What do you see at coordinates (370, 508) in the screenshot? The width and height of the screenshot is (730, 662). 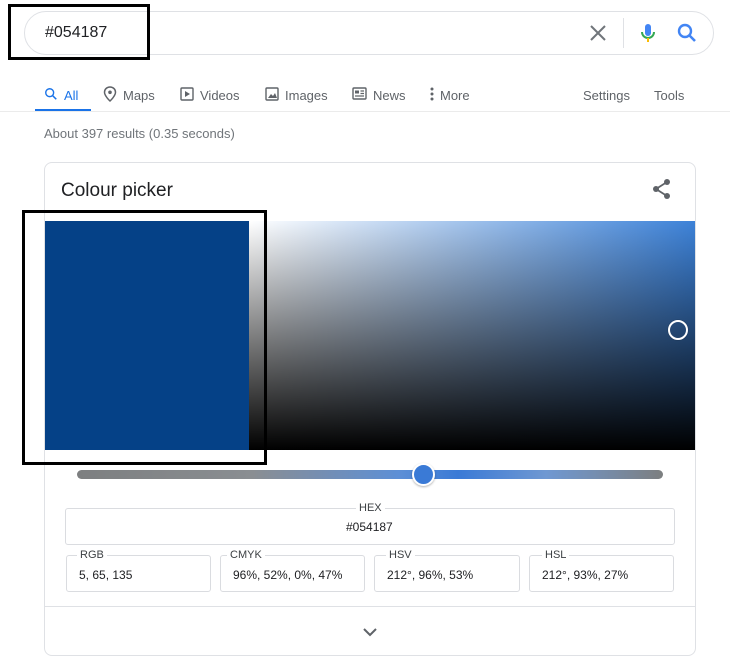 I see `hex-label: HEX` at bounding box center [370, 508].